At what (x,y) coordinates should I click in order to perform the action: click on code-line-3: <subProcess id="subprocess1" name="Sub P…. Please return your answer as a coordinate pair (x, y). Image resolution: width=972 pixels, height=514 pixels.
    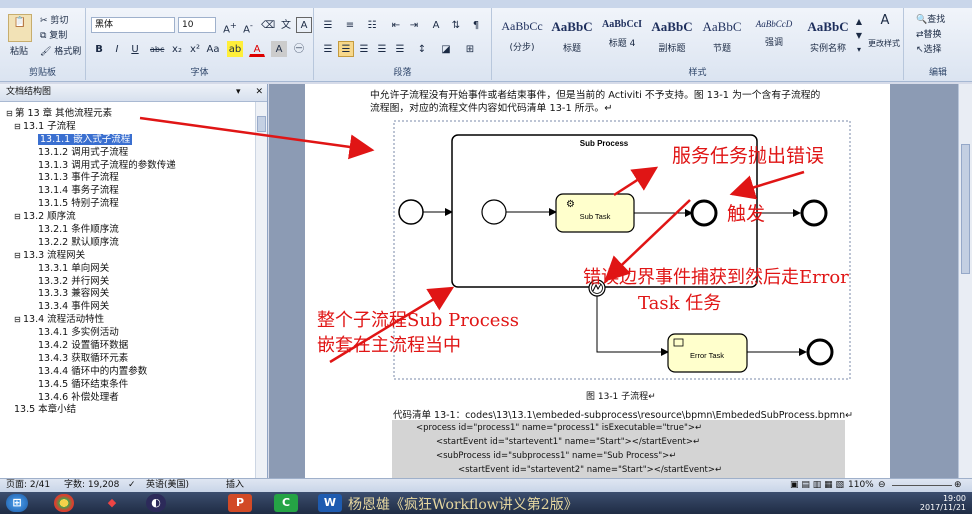
    Looking at the image, I should click on (556, 456).